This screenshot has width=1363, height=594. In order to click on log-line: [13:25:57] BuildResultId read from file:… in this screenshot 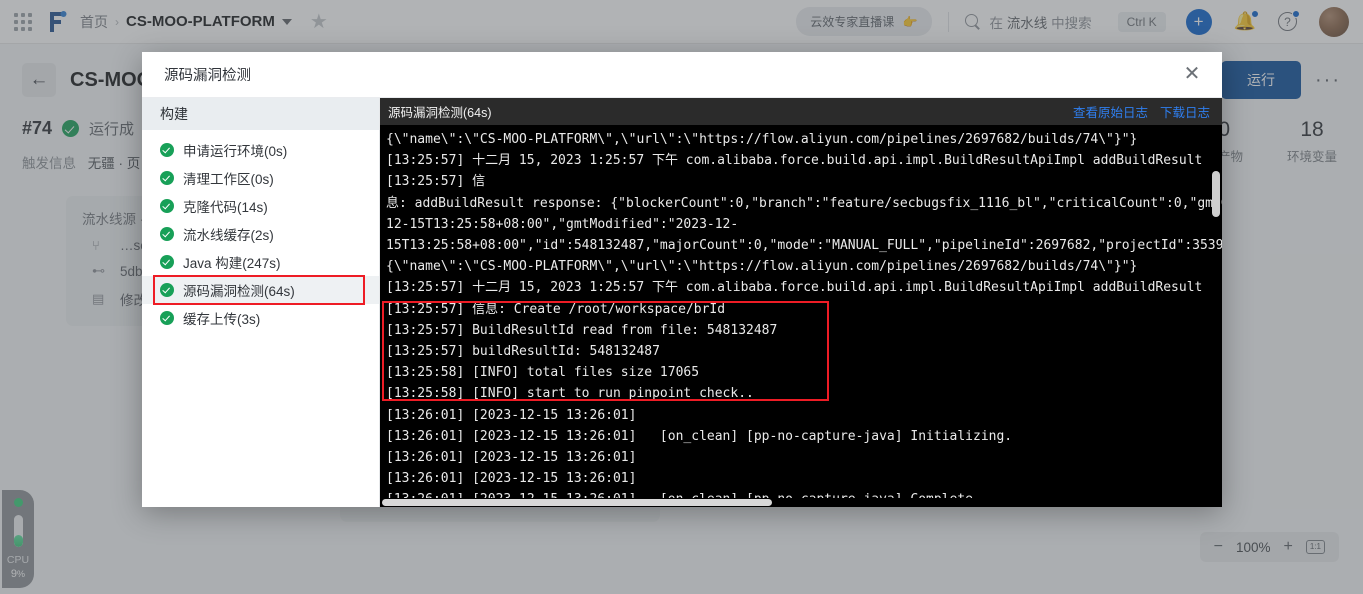, I will do `click(582, 330)`.